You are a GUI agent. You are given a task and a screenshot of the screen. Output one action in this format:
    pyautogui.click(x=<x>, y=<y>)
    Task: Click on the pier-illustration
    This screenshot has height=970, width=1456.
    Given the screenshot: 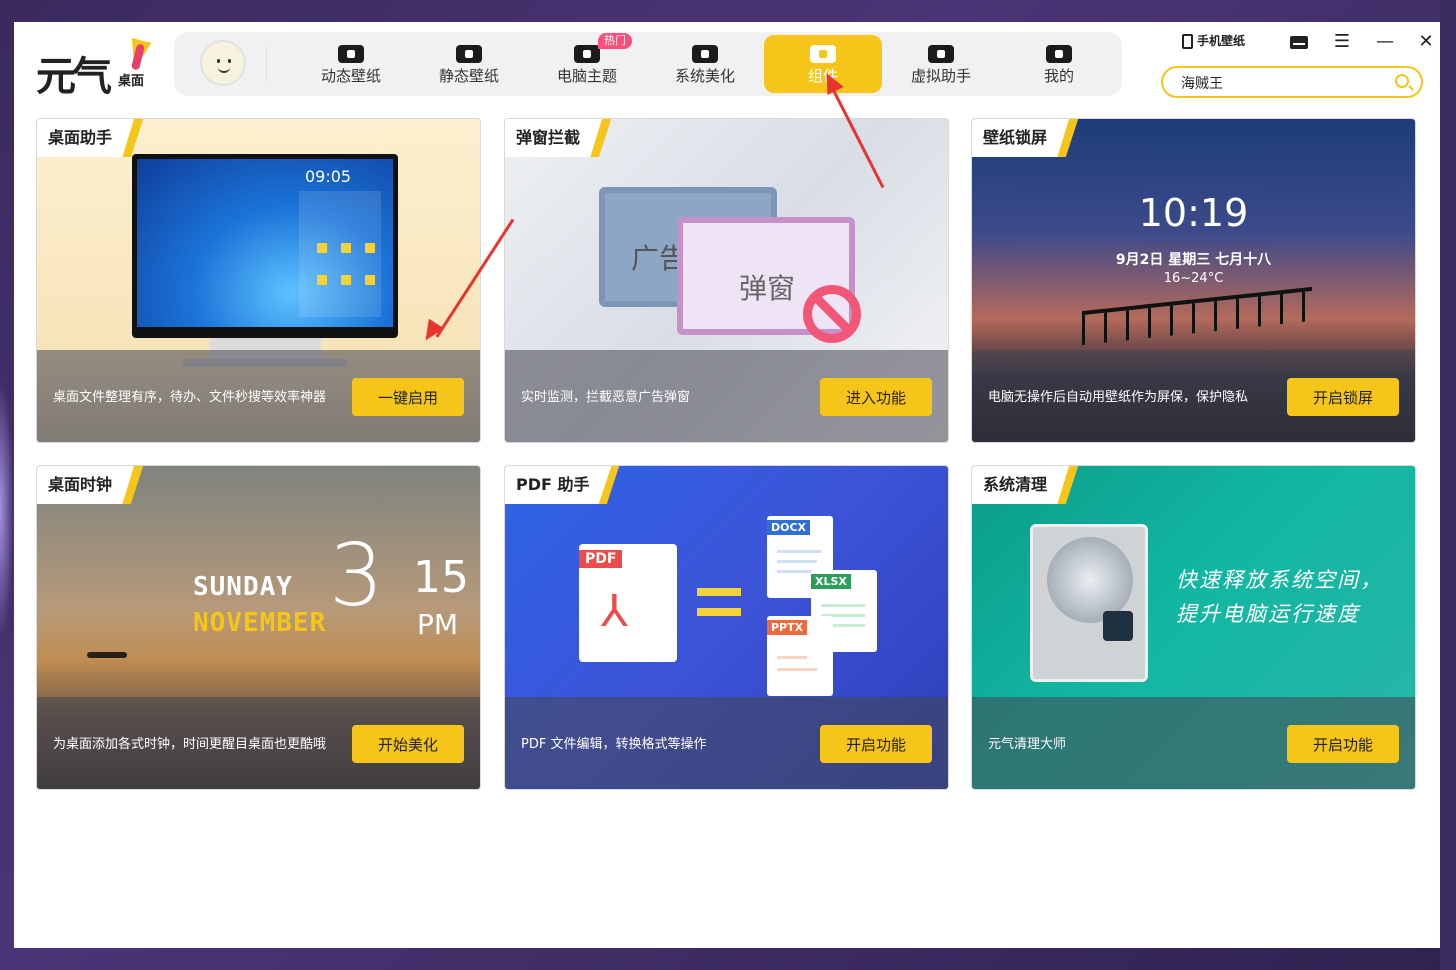 What is the action you would take?
    pyautogui.click(x=1197, y=317)
    